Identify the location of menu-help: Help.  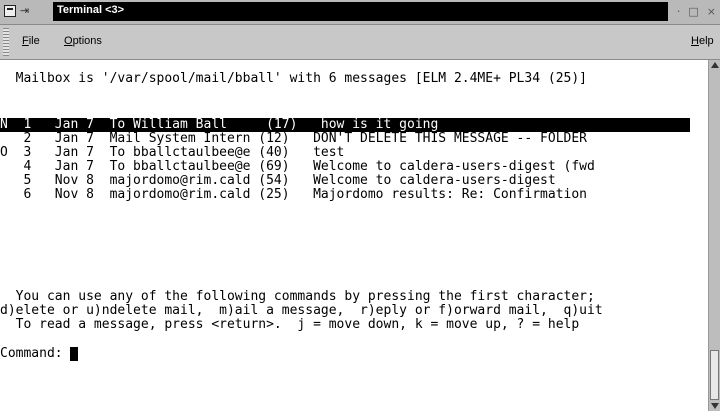
(702, 41).